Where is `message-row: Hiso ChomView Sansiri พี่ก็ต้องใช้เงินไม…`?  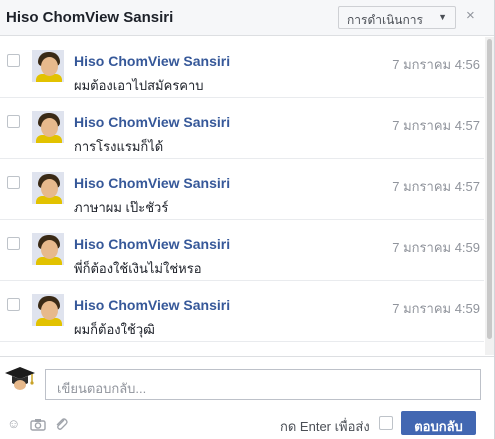
message-row: Hiso ChomView Sansiri พี่ก็ต้องใช้เงินไม… is located at coordinates (242, 250).